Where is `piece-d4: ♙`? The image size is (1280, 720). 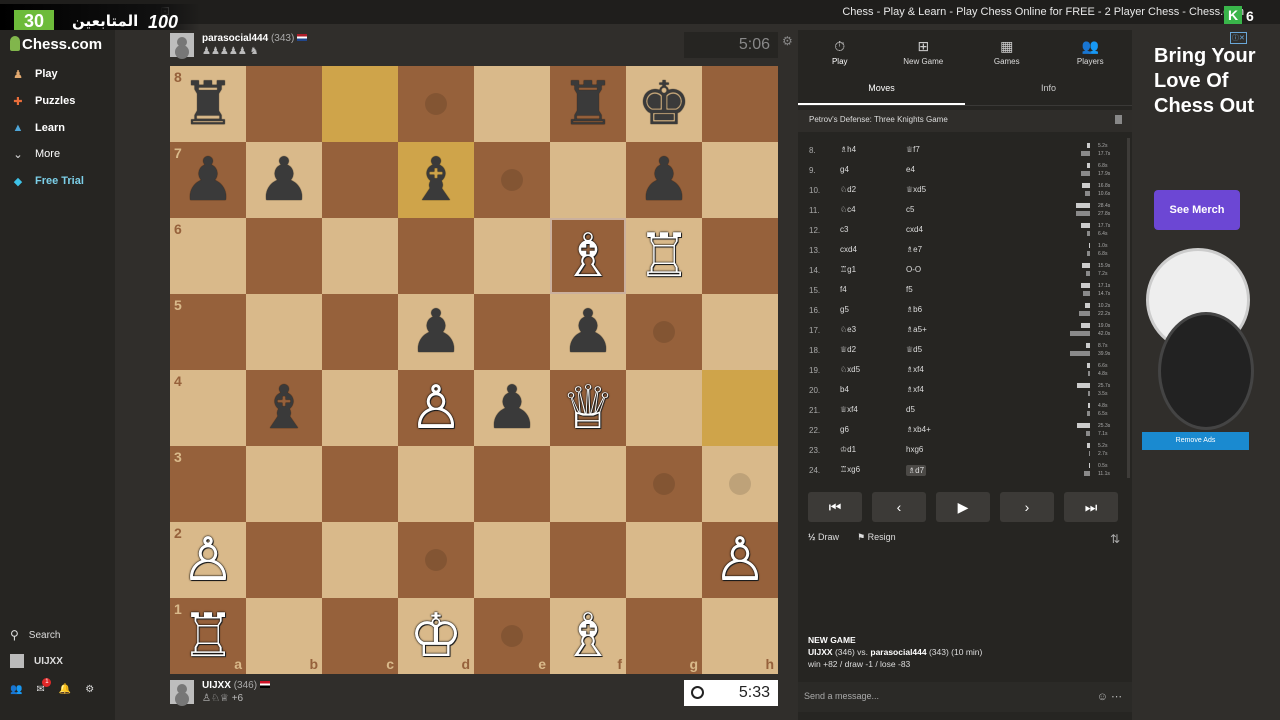 piece-d4: ♙ is located at coordinates (436, 408).